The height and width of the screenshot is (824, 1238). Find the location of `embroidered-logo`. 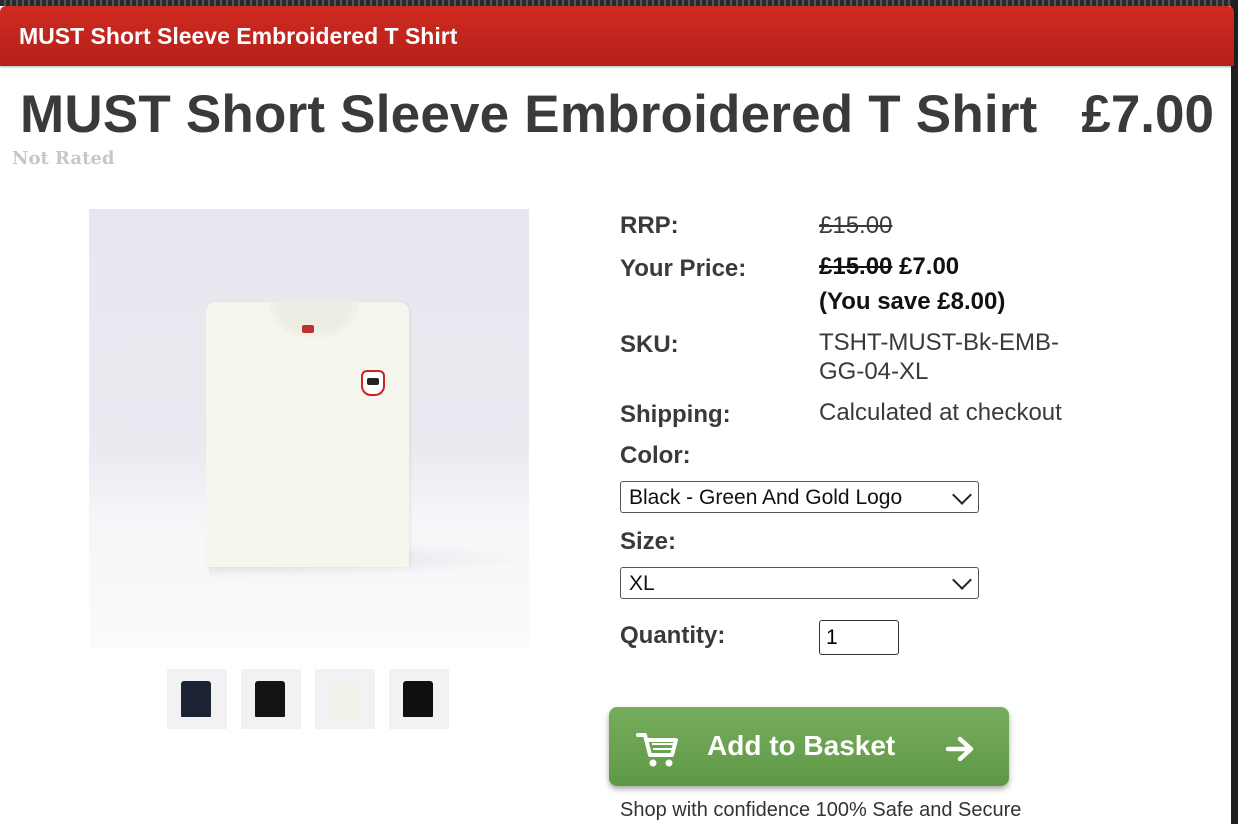

embroidered-logo is located at coordinates (373, 383).